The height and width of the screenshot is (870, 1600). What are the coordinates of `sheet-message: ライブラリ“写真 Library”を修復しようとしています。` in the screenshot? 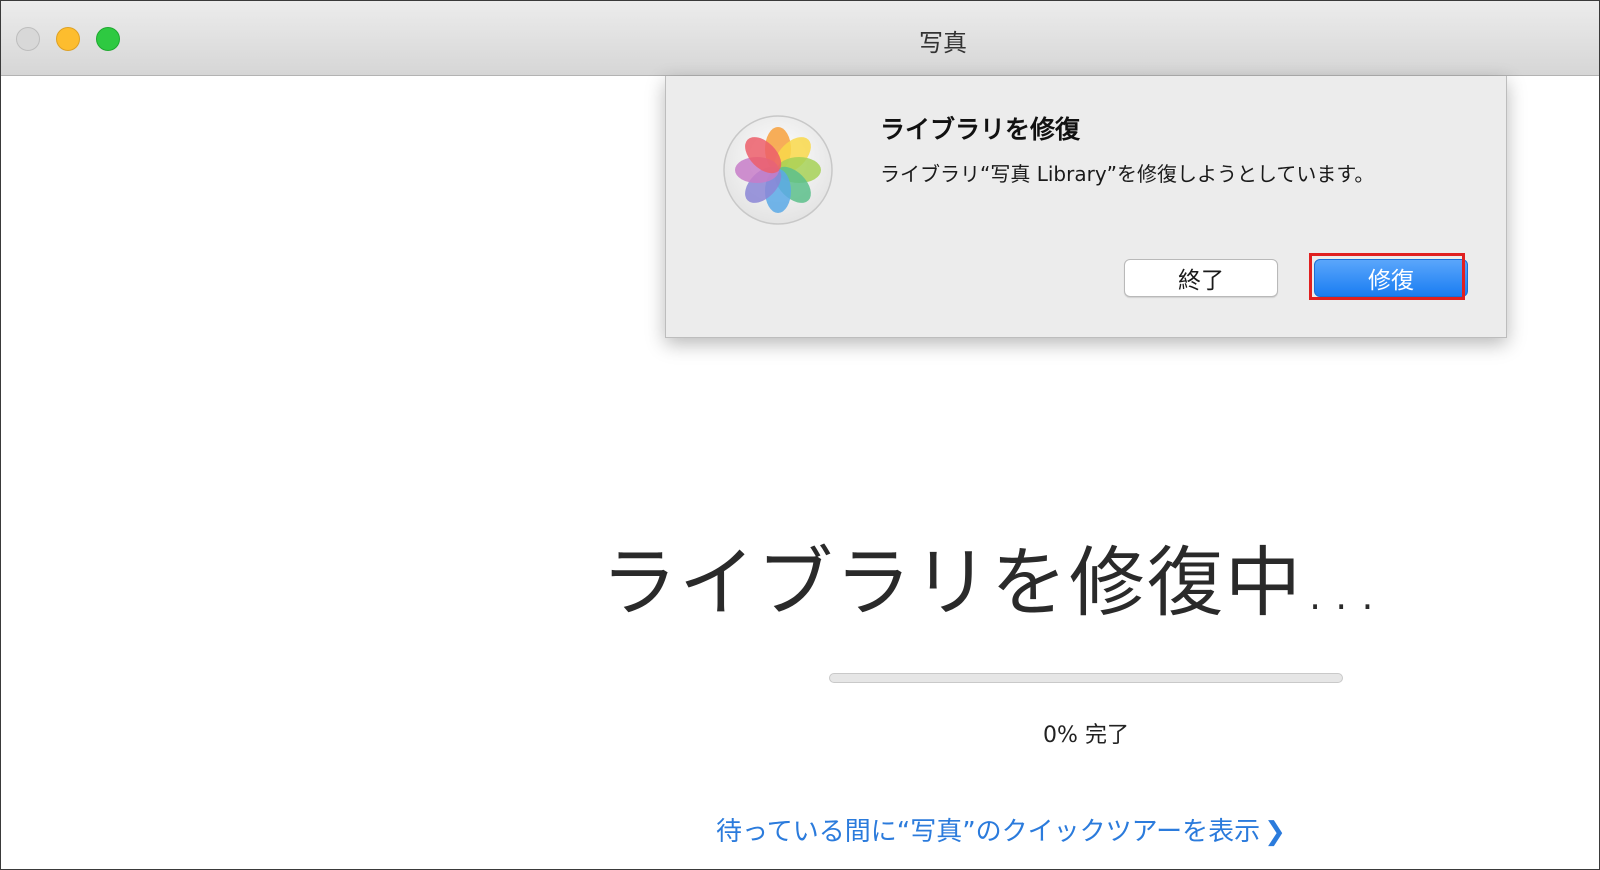 It's located at (1127, 174).